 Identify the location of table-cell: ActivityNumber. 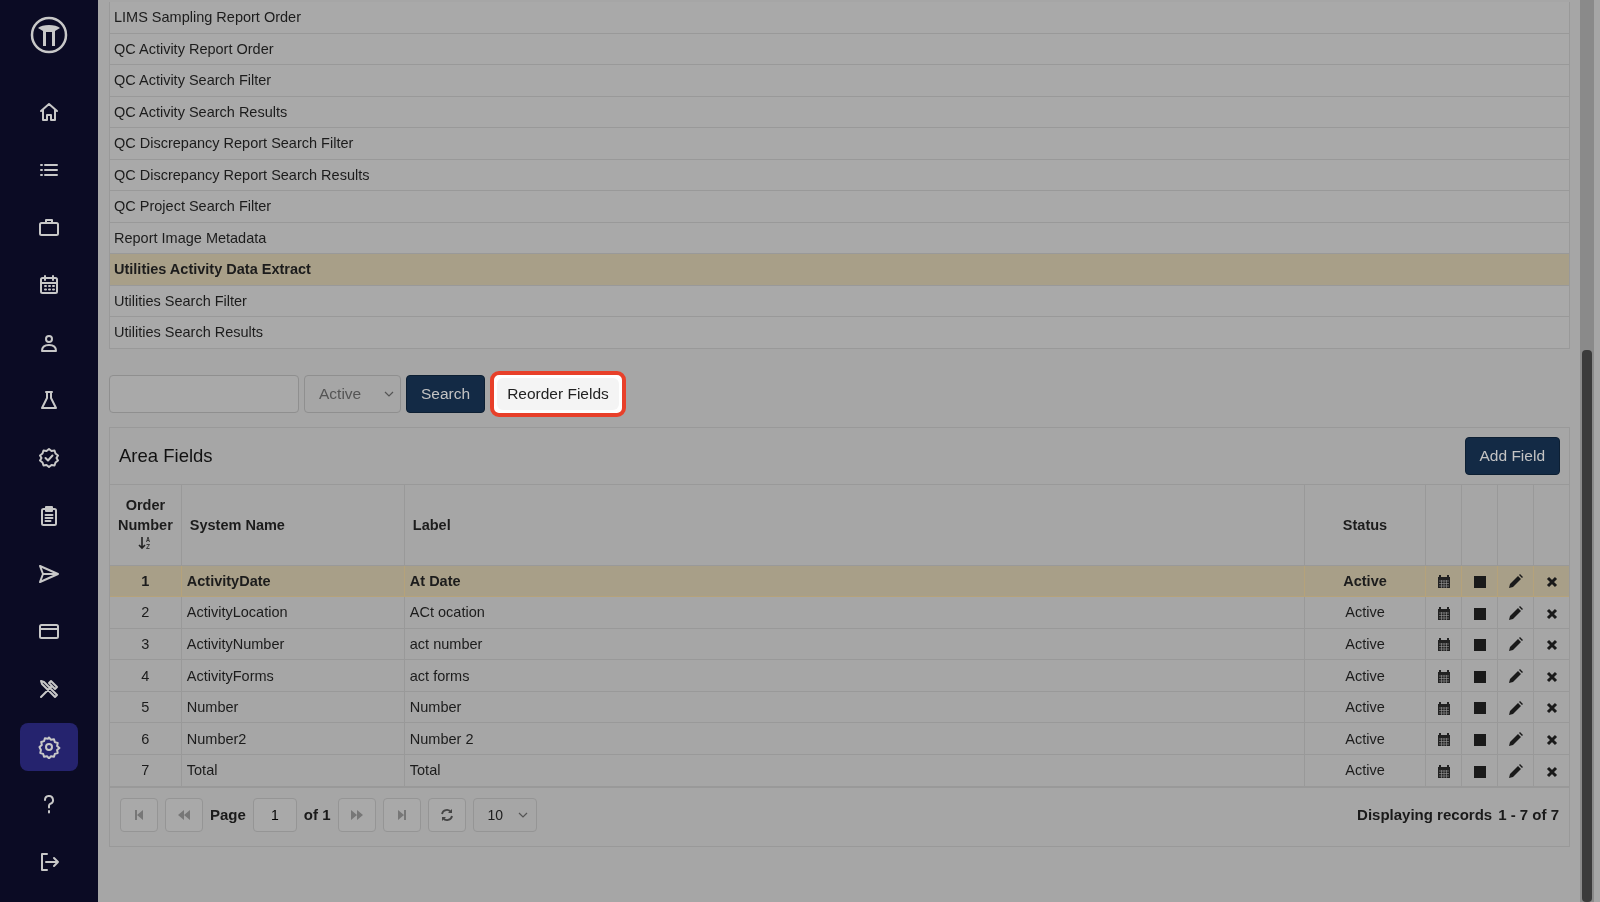
(293, 644).